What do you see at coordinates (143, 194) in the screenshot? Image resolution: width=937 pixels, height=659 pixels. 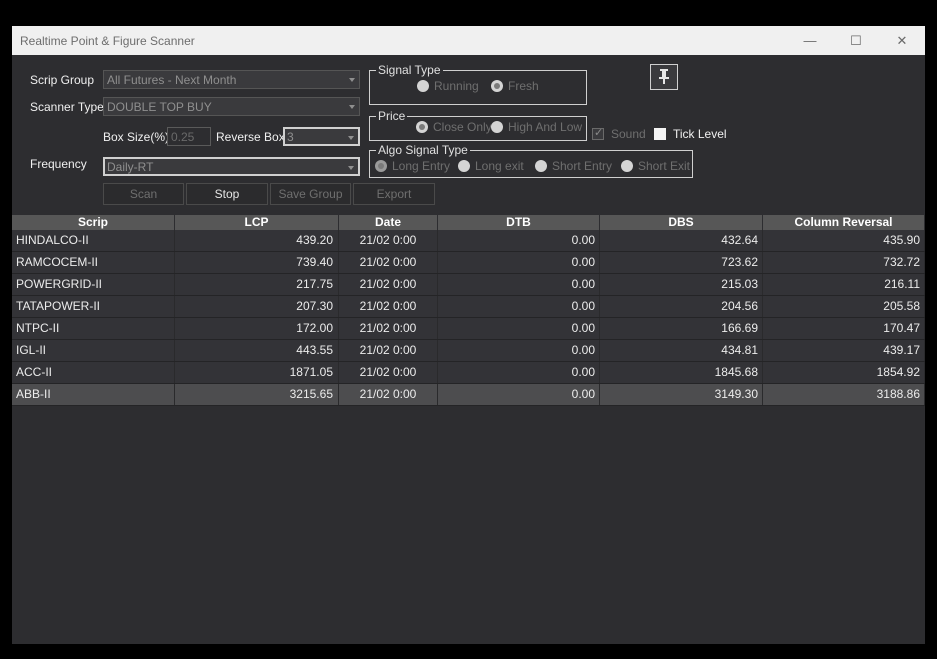 I see `scan-button: Scan` at bounding box center [143, 194].